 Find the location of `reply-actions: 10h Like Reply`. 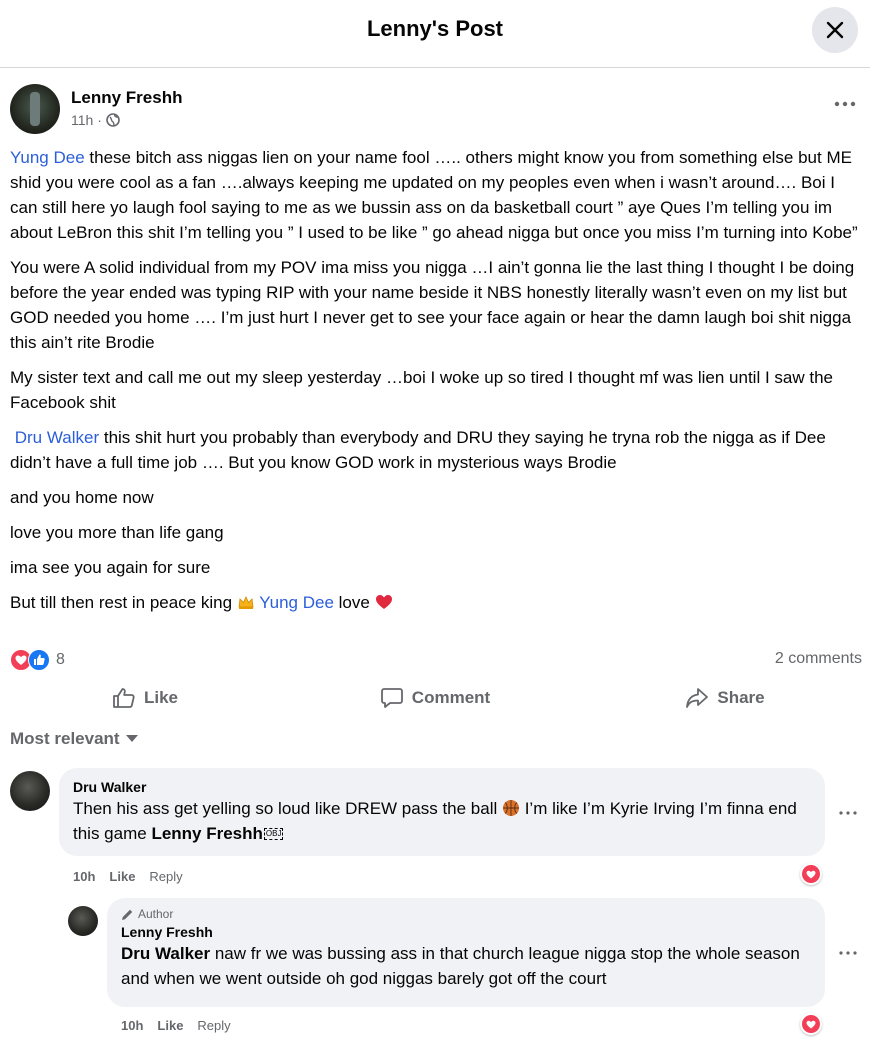

reply-actions: 10h Like Reply is located at coordinates (176, 1025).